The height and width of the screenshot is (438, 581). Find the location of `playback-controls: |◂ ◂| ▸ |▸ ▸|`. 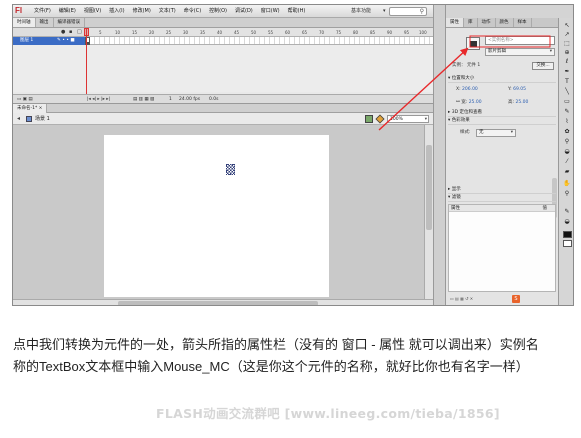

playback-controls: |◂ ◂| ▸ |▸ ▸| is located at coordinates (98, 99).